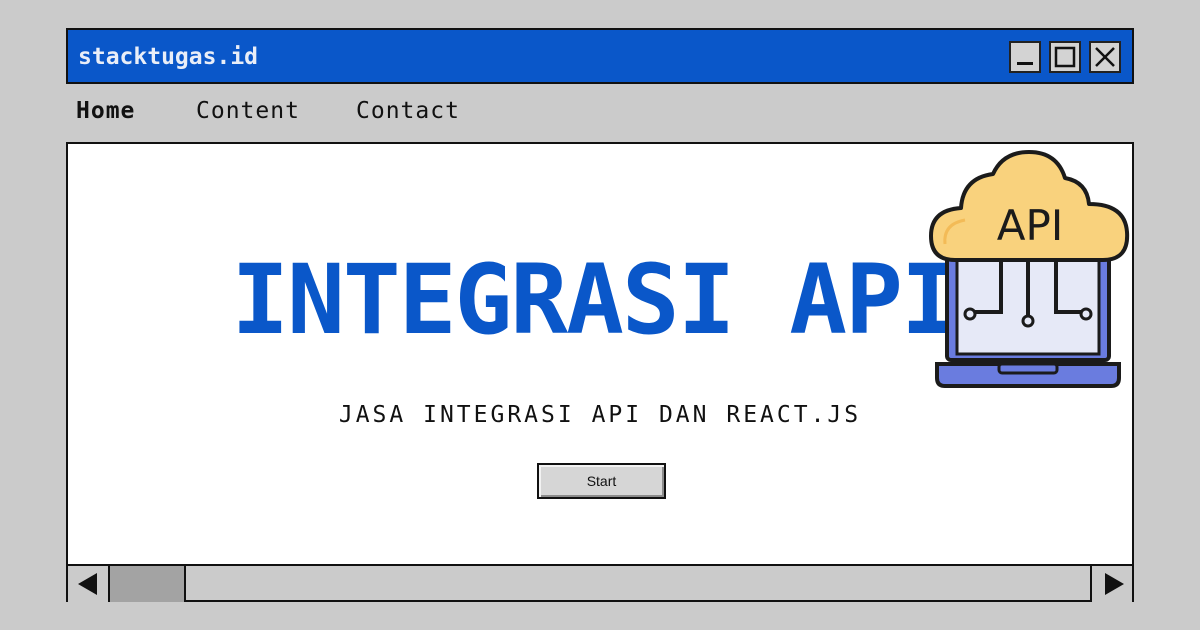 The image size is (1200, 630). Describe the element at coordinates (600, 583) in the screenshot. I see `horizontal-scrollbar` at that location.